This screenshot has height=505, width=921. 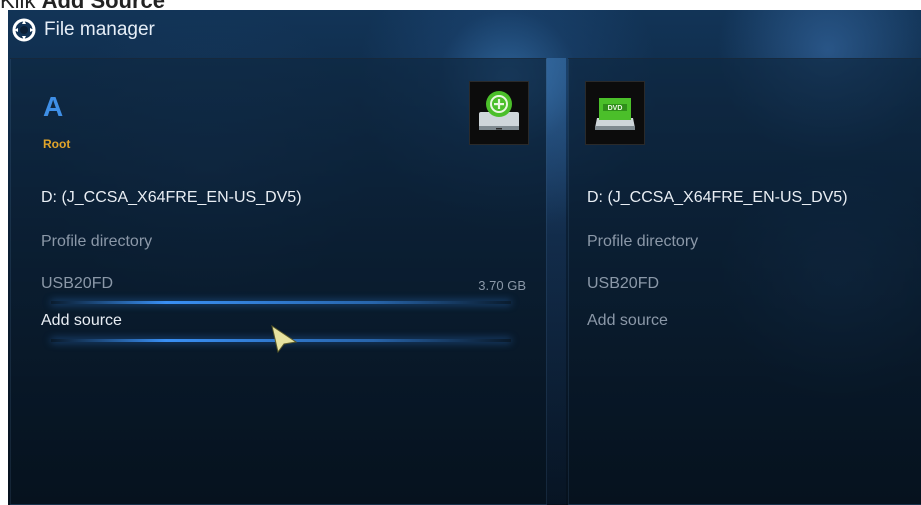 I want to click on kodi-logo-icon, so click(x=24, y=30).